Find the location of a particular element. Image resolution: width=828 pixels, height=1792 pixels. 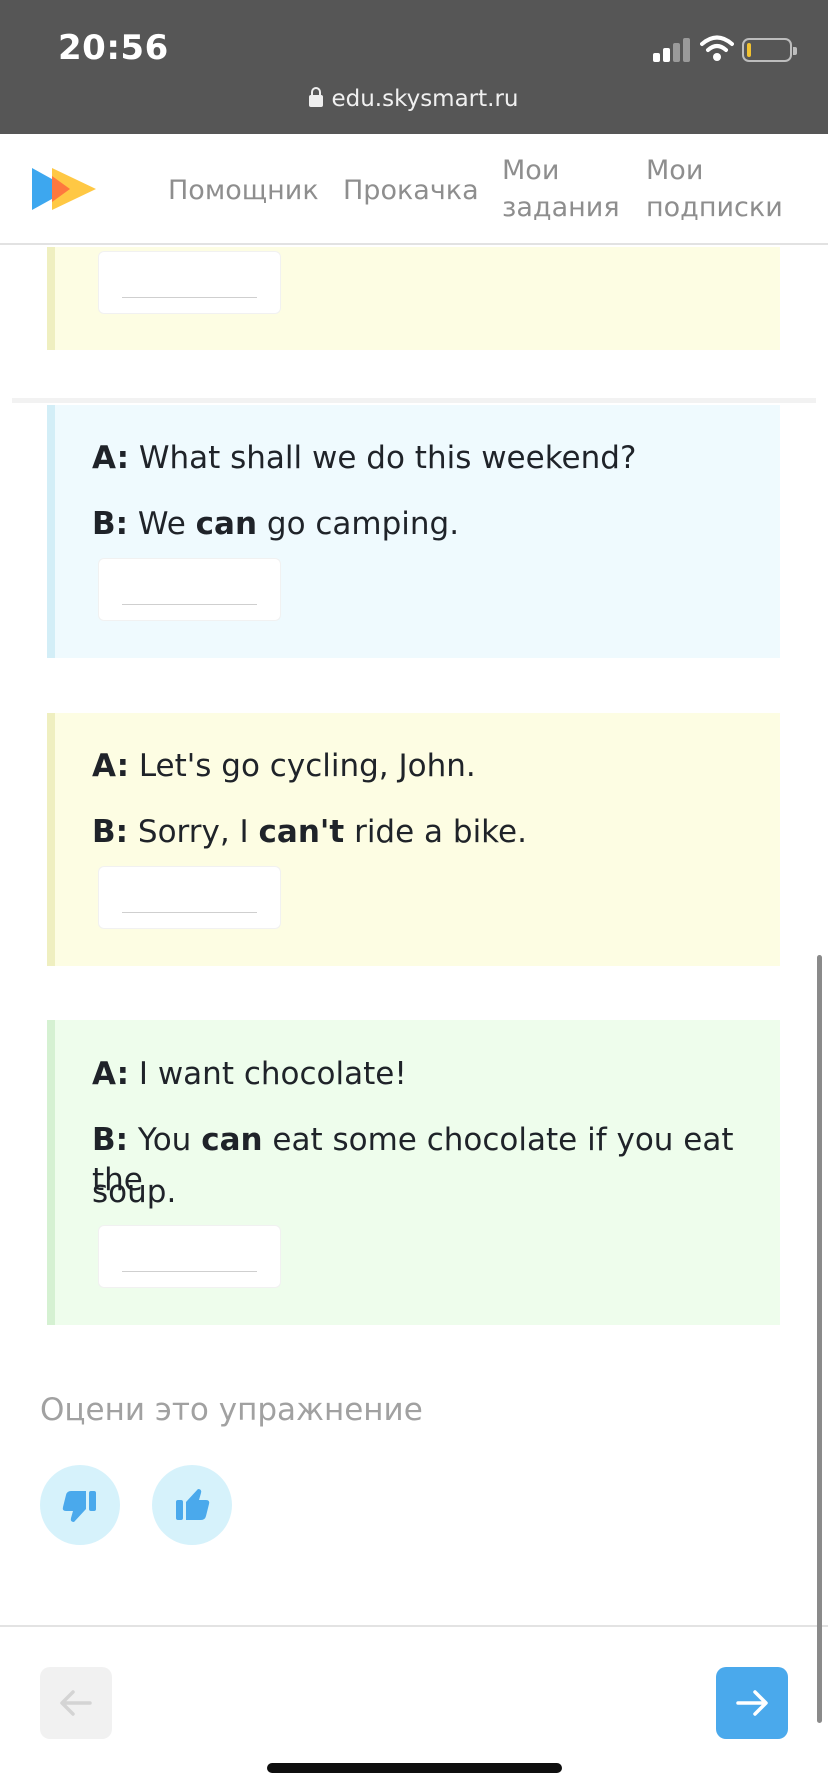

line-b: B: We can go camping. is located at coordinates (276, 524).